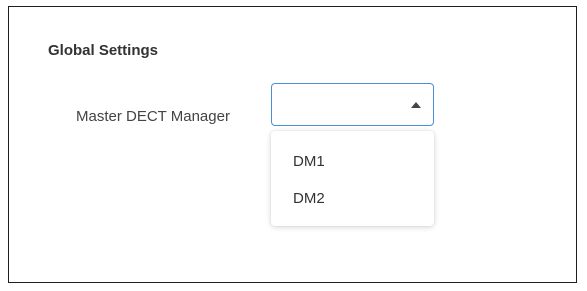  Describe the element at coordinates (309, 198) in the screenshot. I see `dropdown-option-dm2: DM2` at that location.